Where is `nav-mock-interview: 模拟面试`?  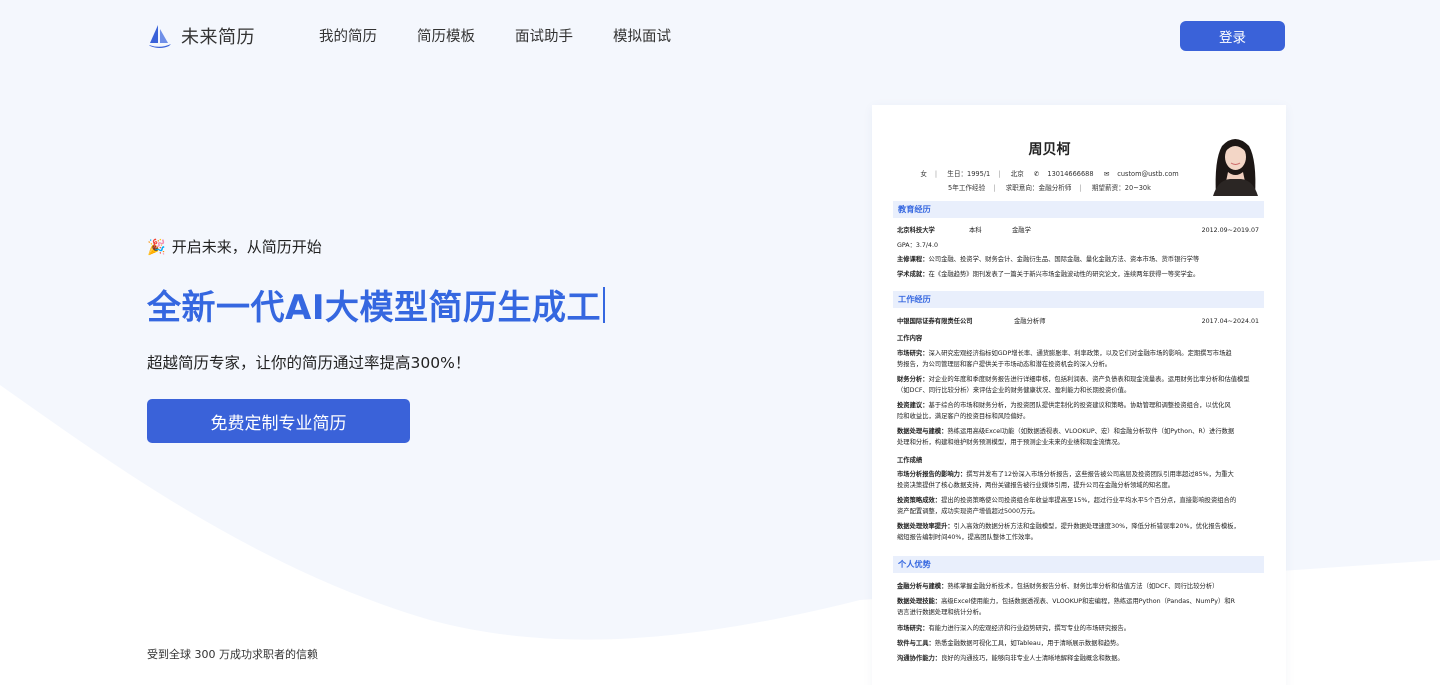 nav-mock-interview: 模拟面试 is located at coordinates (642, 35).